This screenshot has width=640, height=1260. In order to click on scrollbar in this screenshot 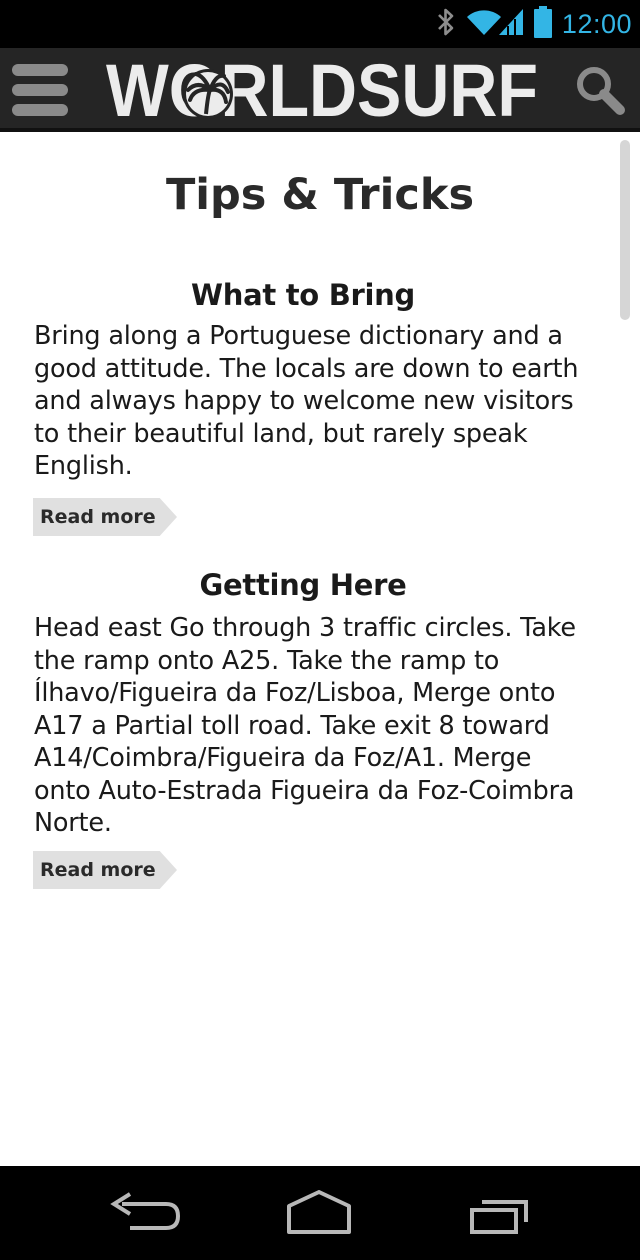, I will do `click(625, 230)`.